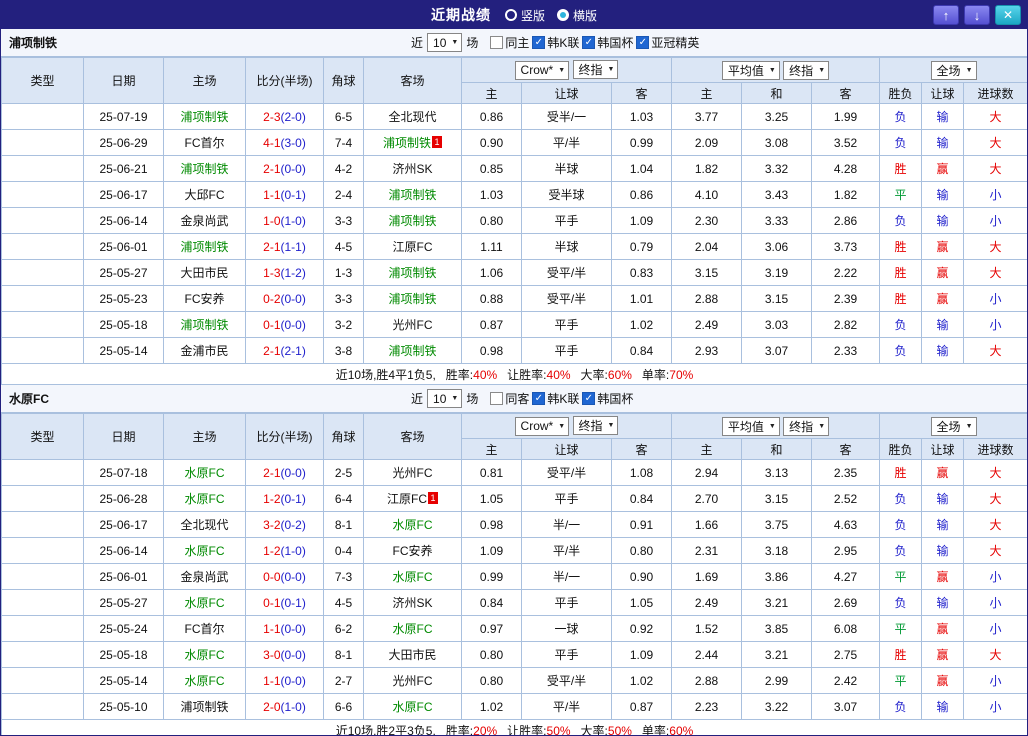  Describe the element at coordinates (995, 498) in the screenshot. I see `goals-result-cell: 大` at that location.